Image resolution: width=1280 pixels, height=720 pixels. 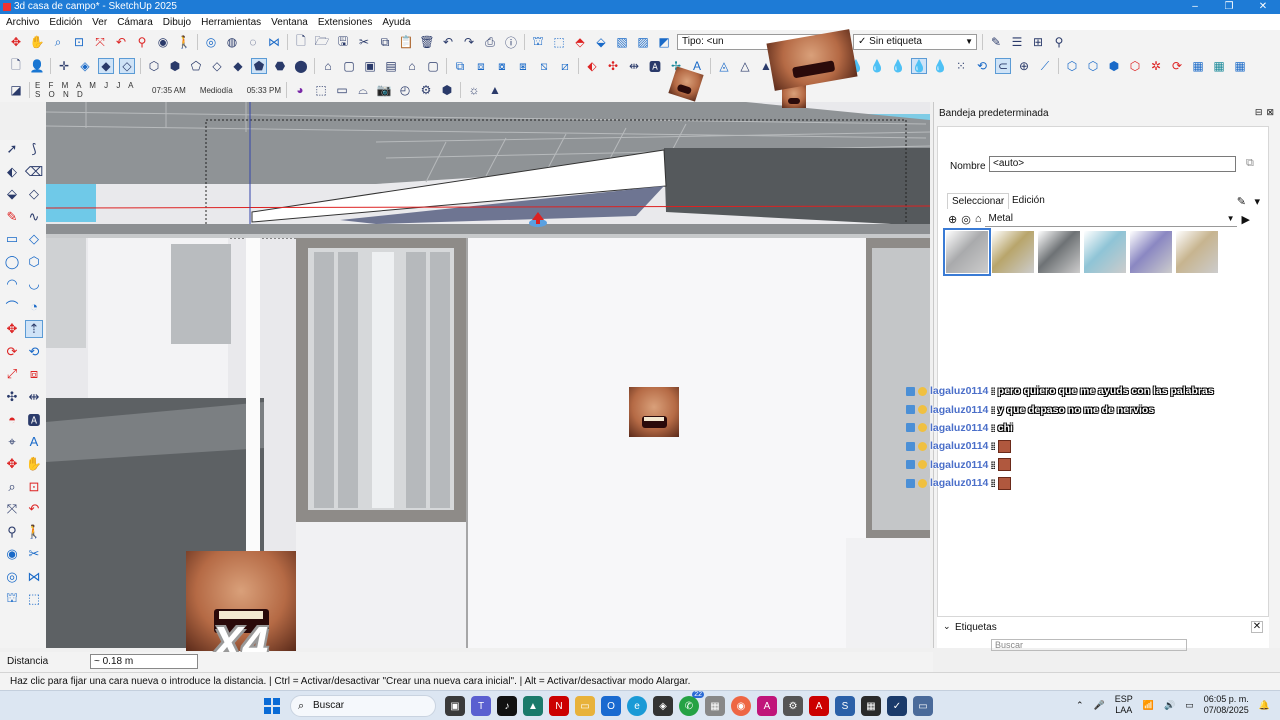 I want to click on xray-icon: ◈, so click(x=85, y=66).